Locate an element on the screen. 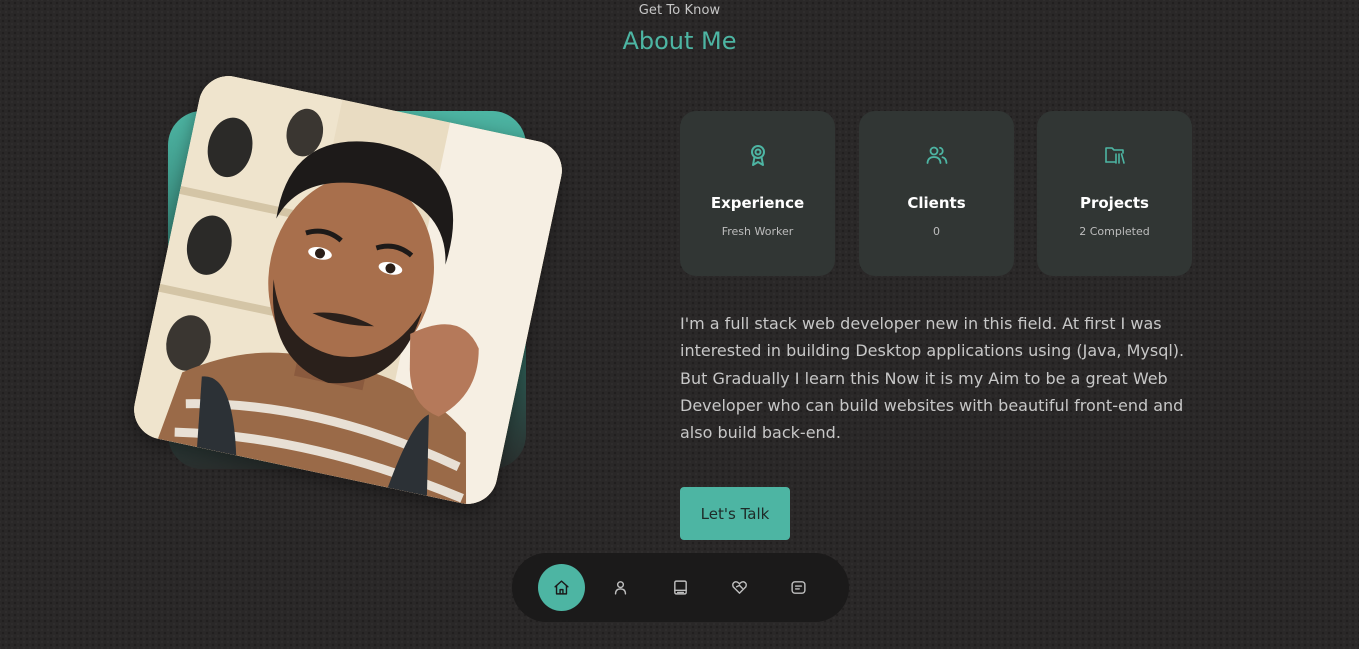 This screenshot has width=1359, height=649. nav-contact is located at coordinates (798, 587).